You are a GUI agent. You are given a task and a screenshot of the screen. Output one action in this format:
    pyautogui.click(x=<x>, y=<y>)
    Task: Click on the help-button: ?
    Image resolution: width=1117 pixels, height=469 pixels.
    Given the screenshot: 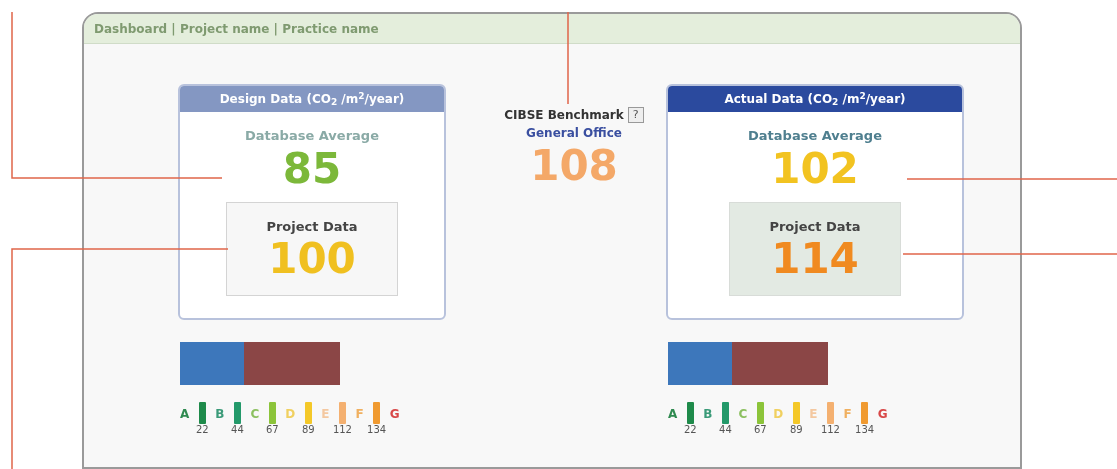 What is the action you would take?
    pyautogui.click(x=635, y=115)
    